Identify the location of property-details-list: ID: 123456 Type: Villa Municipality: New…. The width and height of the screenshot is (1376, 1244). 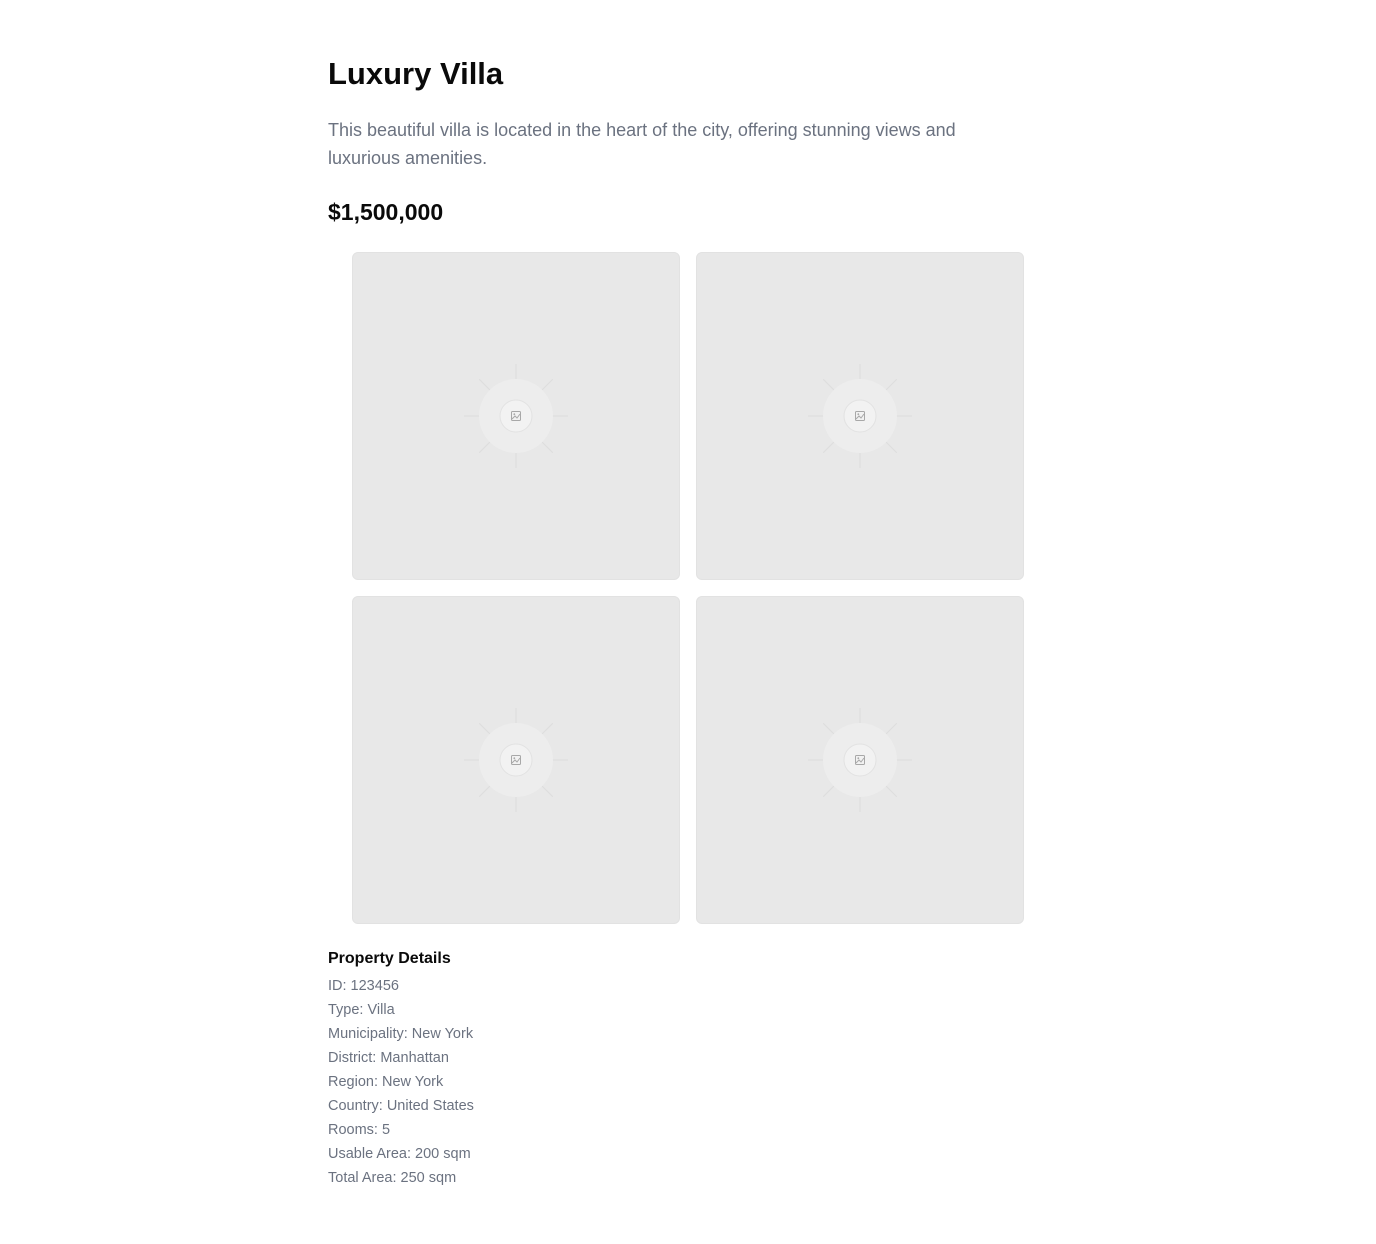
(676, 1082).